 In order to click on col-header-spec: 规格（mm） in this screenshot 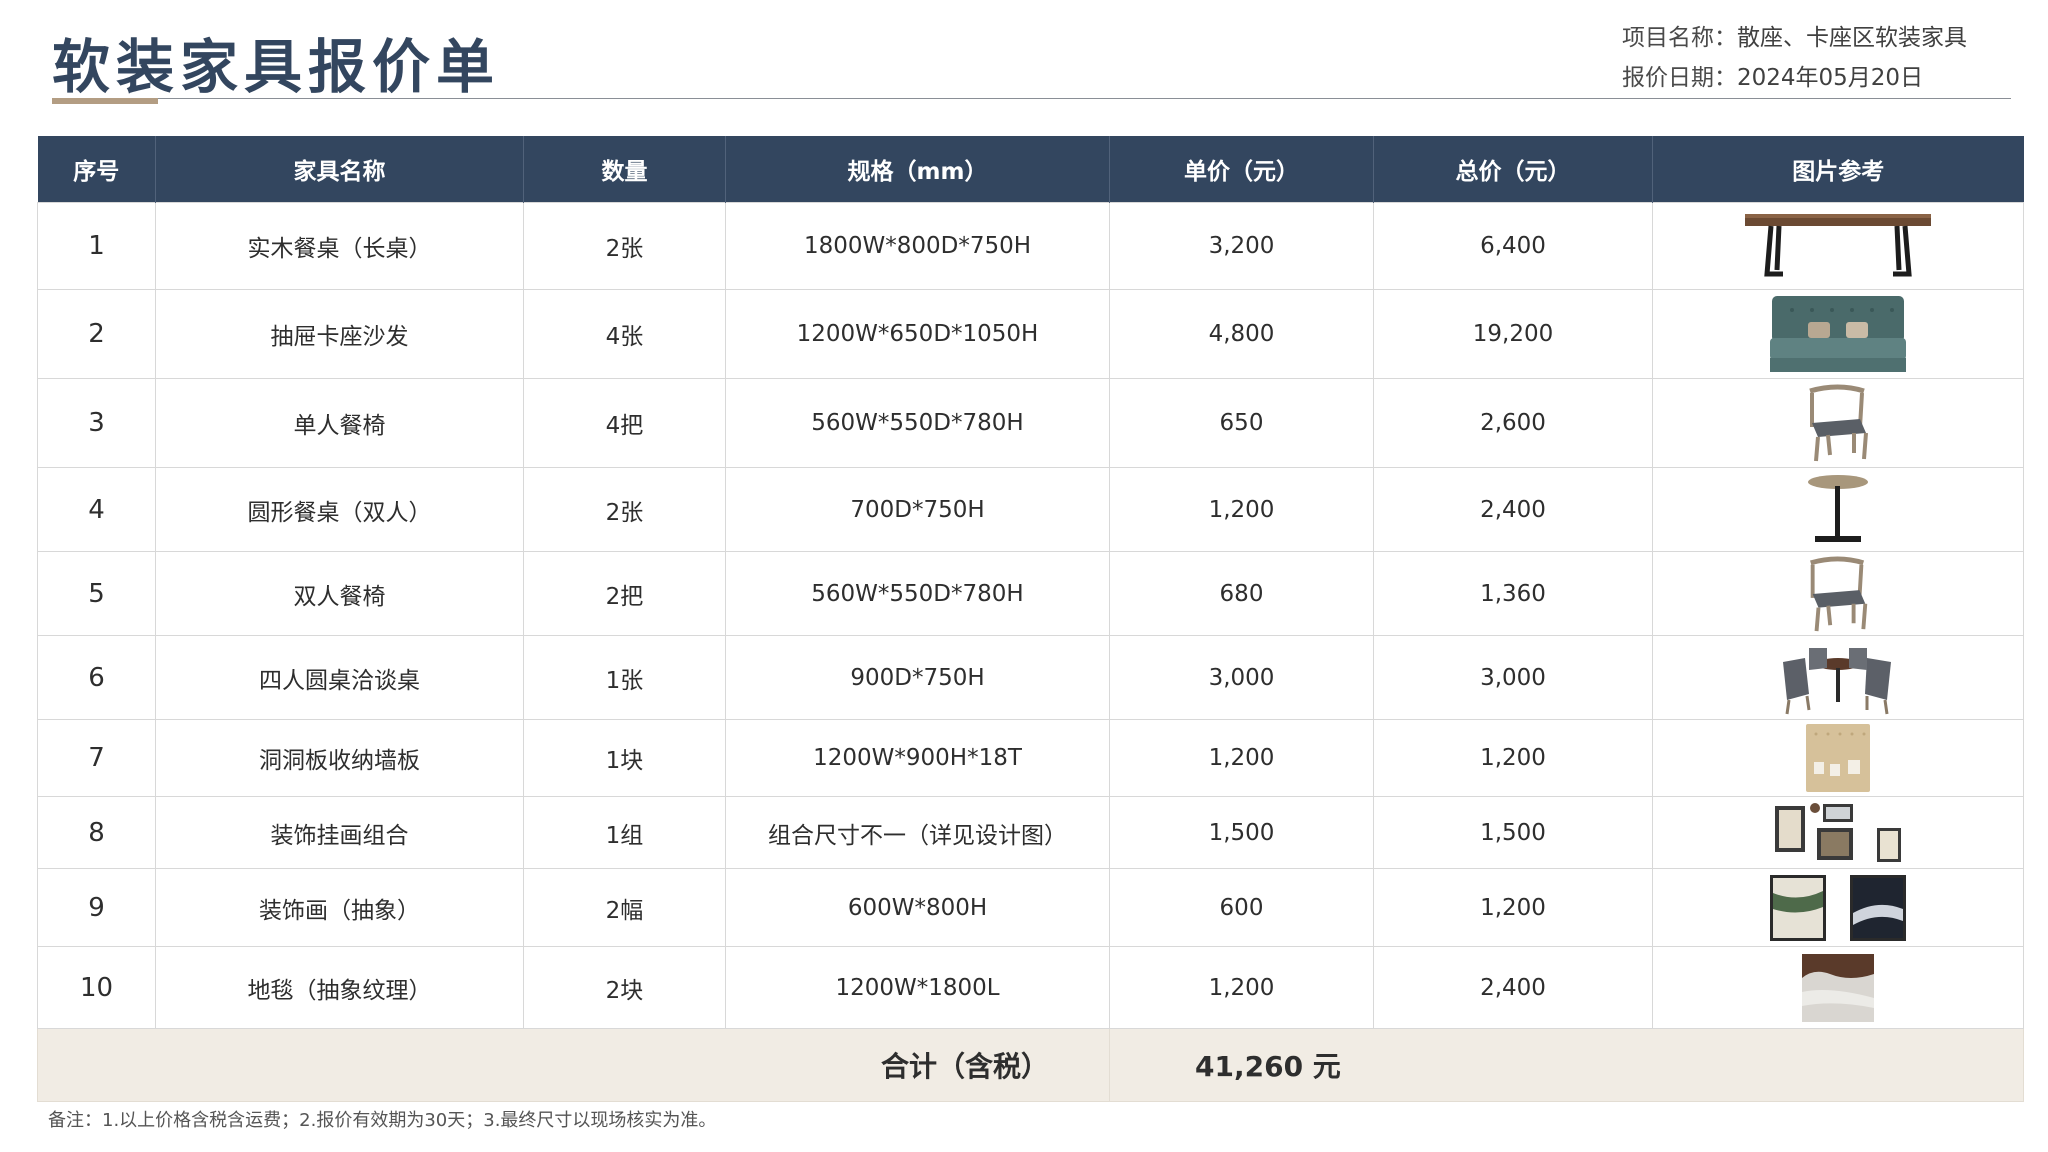, I will do `click(917, 169)`.